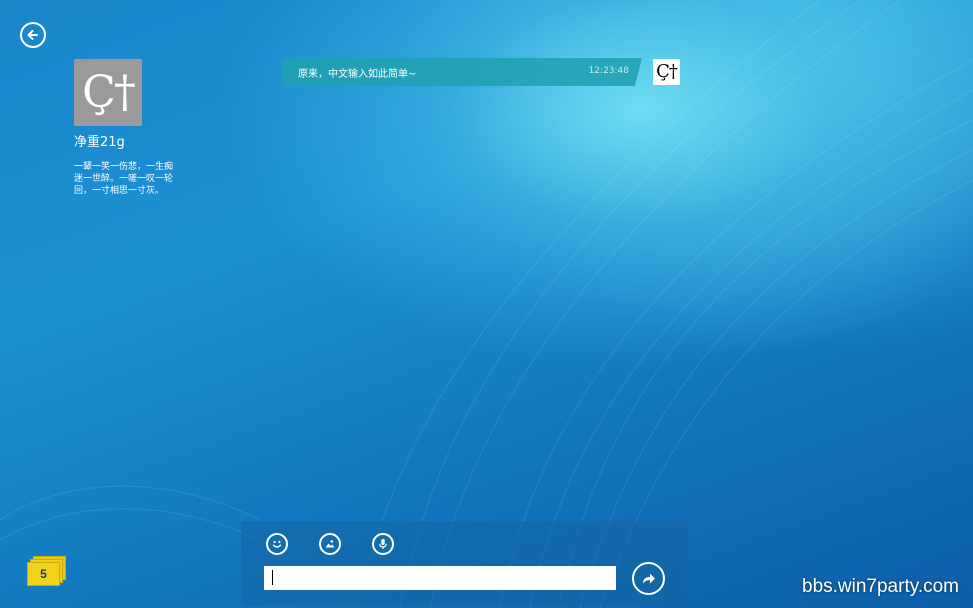 This screenshot has height=608, width=973. I want to click on compose-panel, so click(464, 563).